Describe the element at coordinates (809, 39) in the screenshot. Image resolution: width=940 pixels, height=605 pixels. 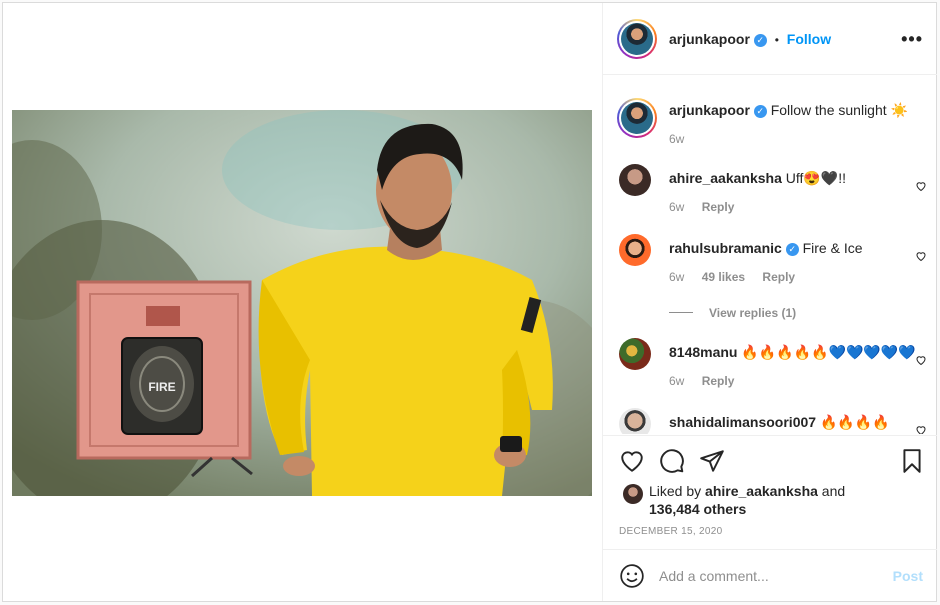
I see `follow-button: Follow` at that location.